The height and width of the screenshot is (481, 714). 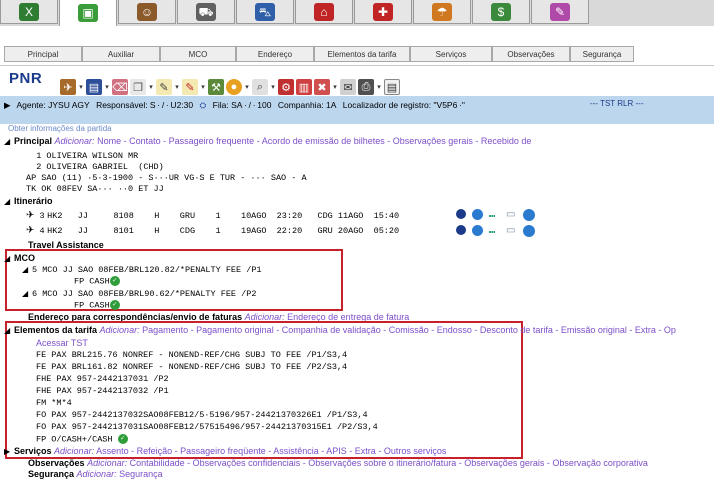 What do you see at coordinates (275, 54) in the screenshot?
I see `tab-endereco: Endereço` at bounding box center [275, 54].